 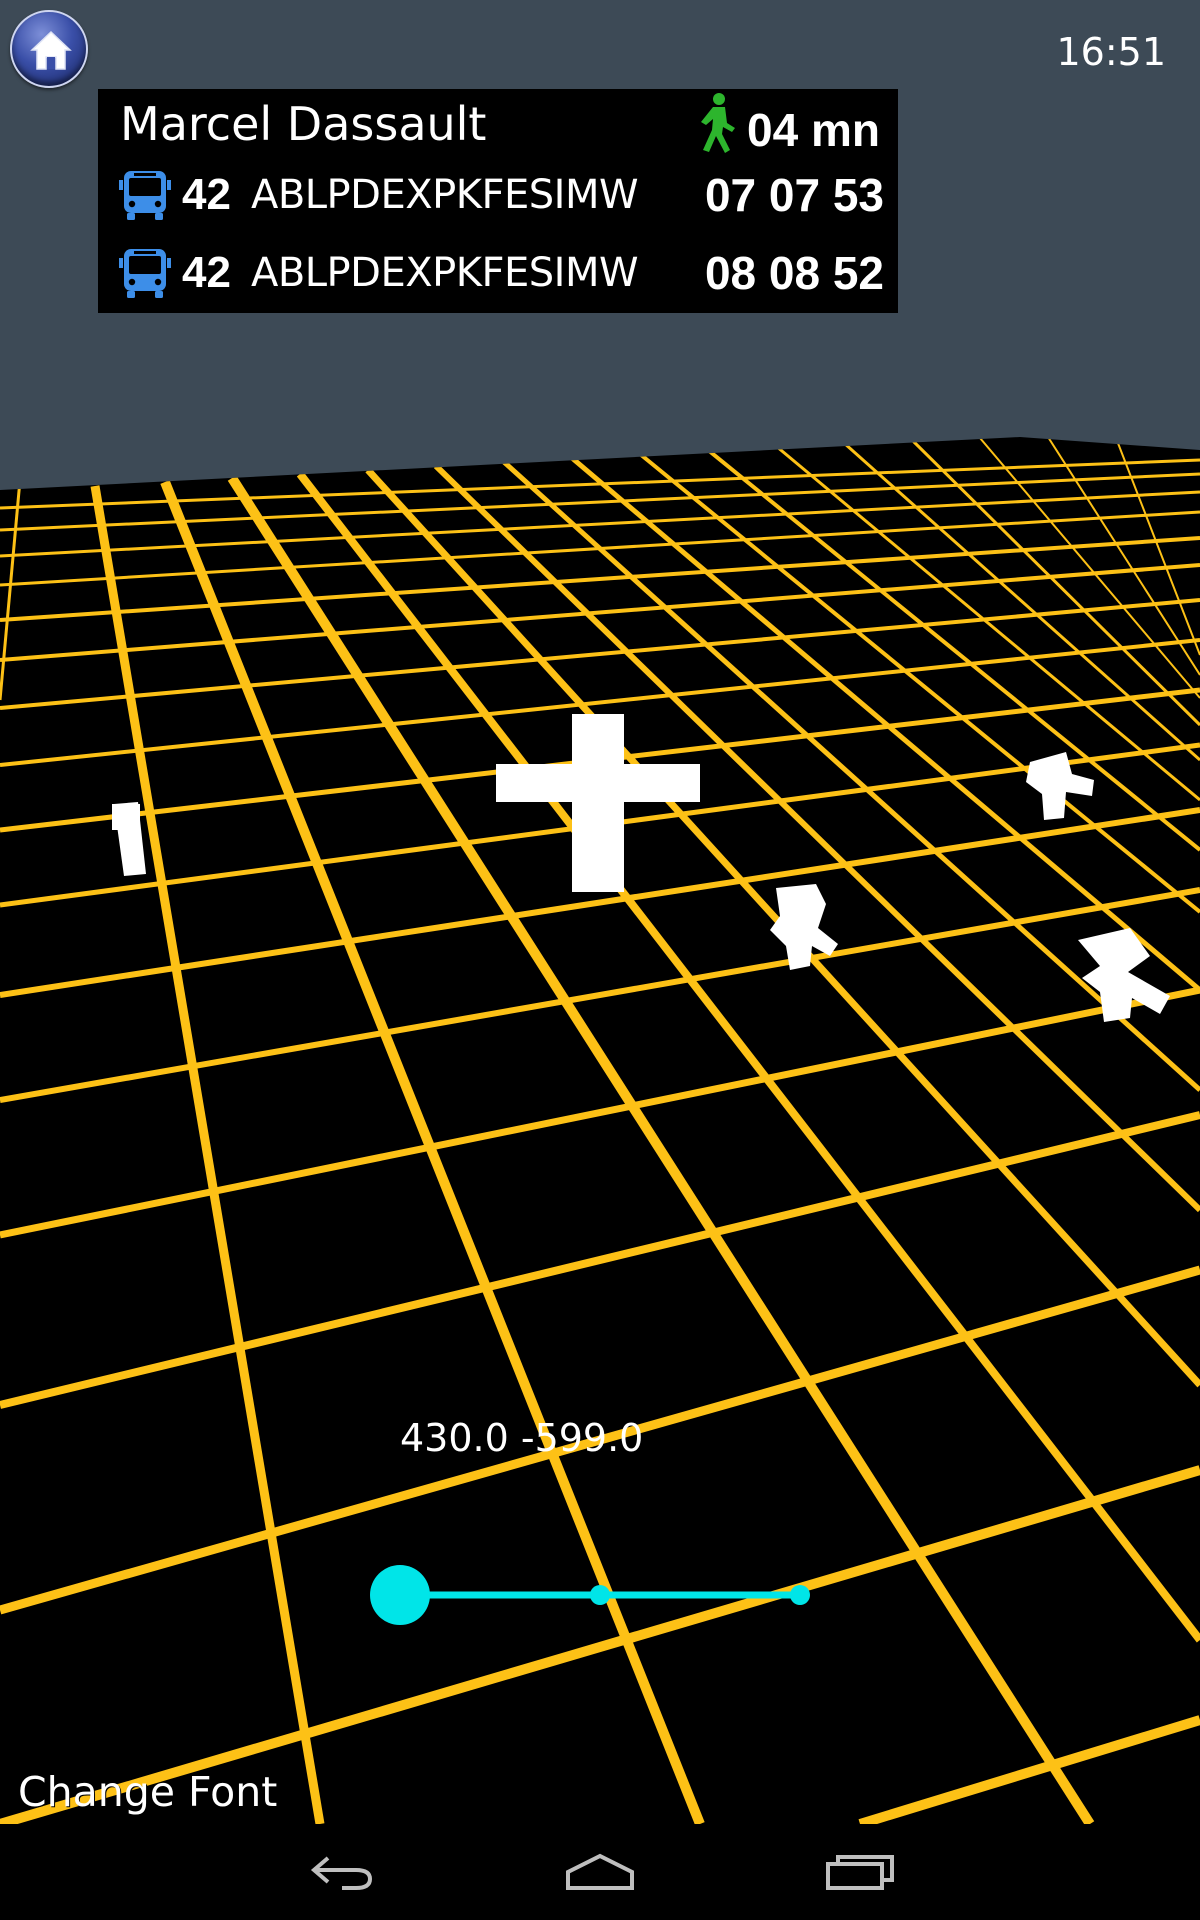 I want to click on departure-row: 42 ABLPDEXPKFESIMW 08 08 52, so click(x=501, y=273).